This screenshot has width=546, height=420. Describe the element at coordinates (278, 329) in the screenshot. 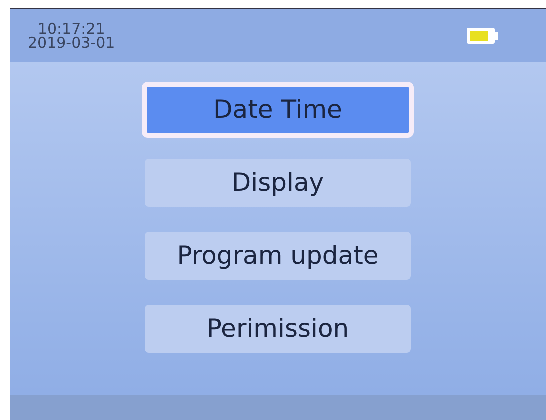

I see `menu-item: Perimission` at that location.